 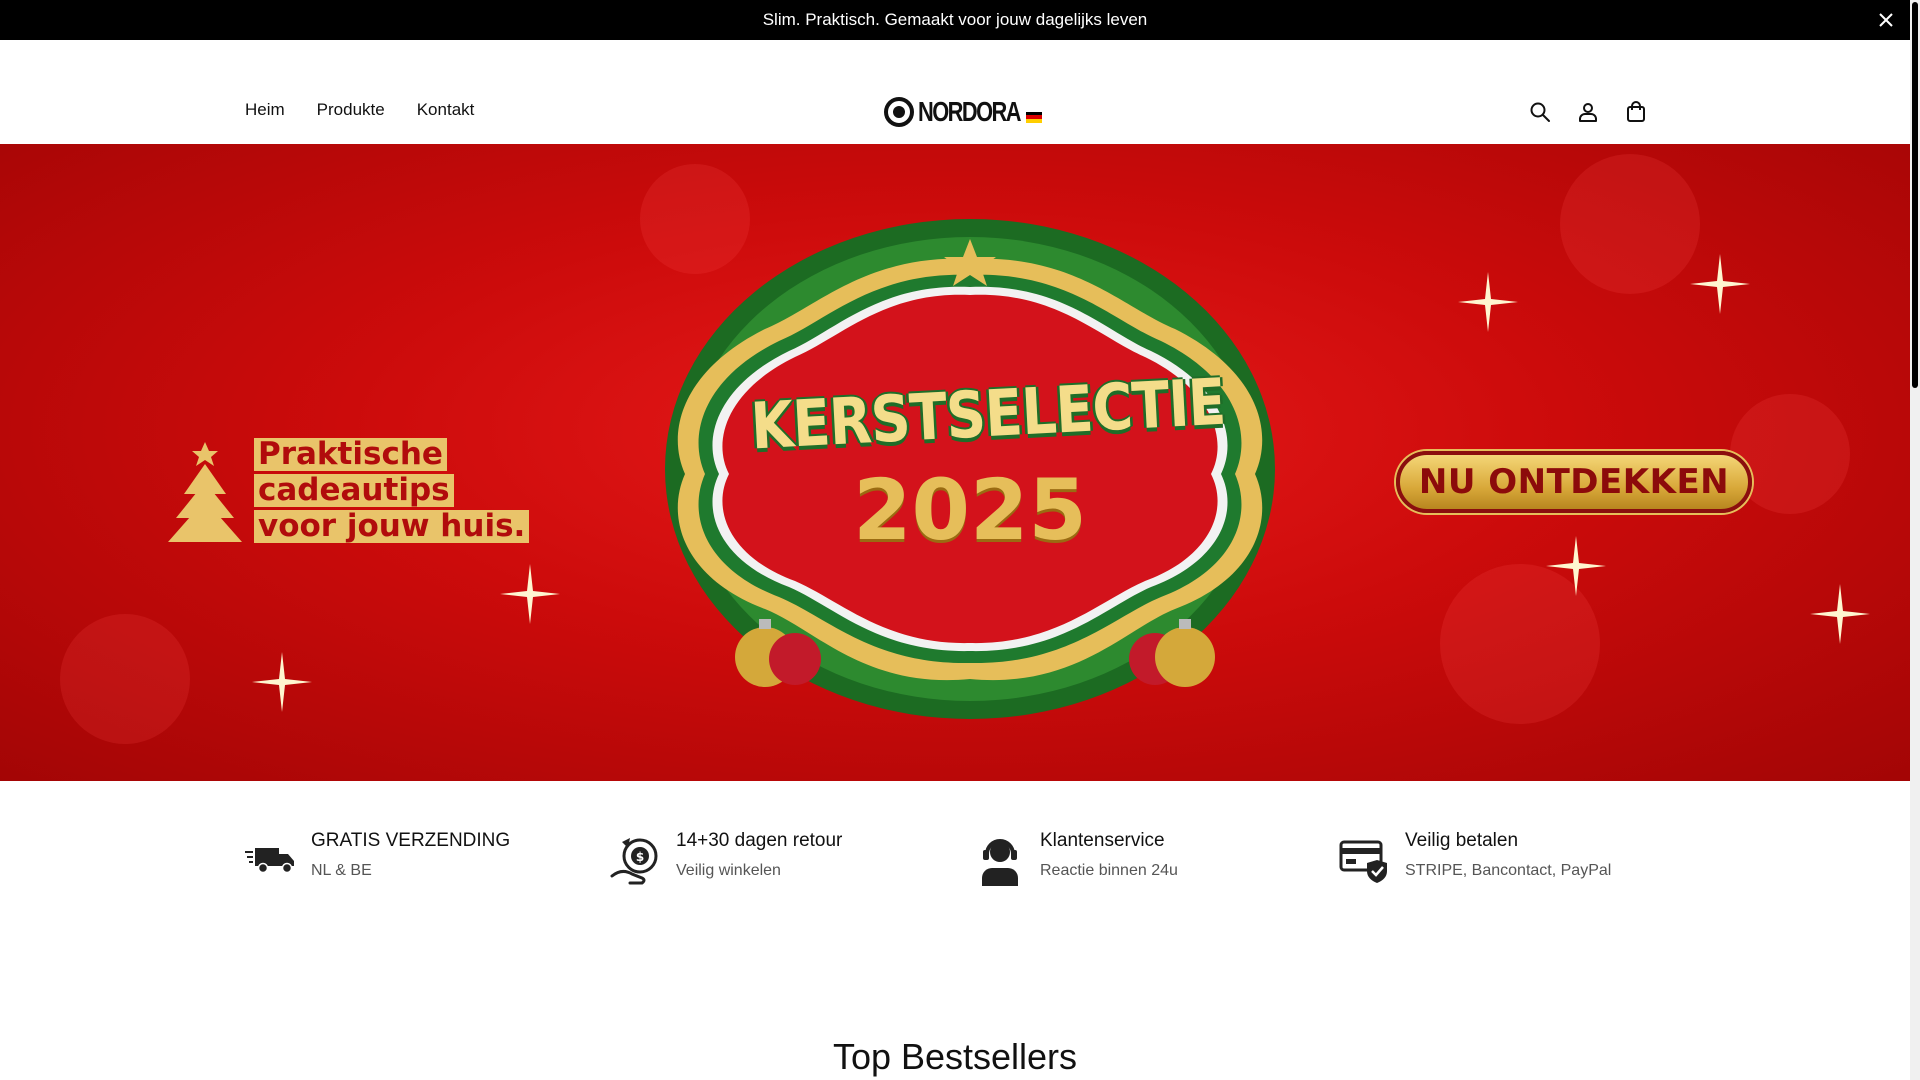 What do you see at coordinates (988, 415) in the screenshot?
I see `badge-title: KERSTSELECTIE` at bounding box center [988, 415].